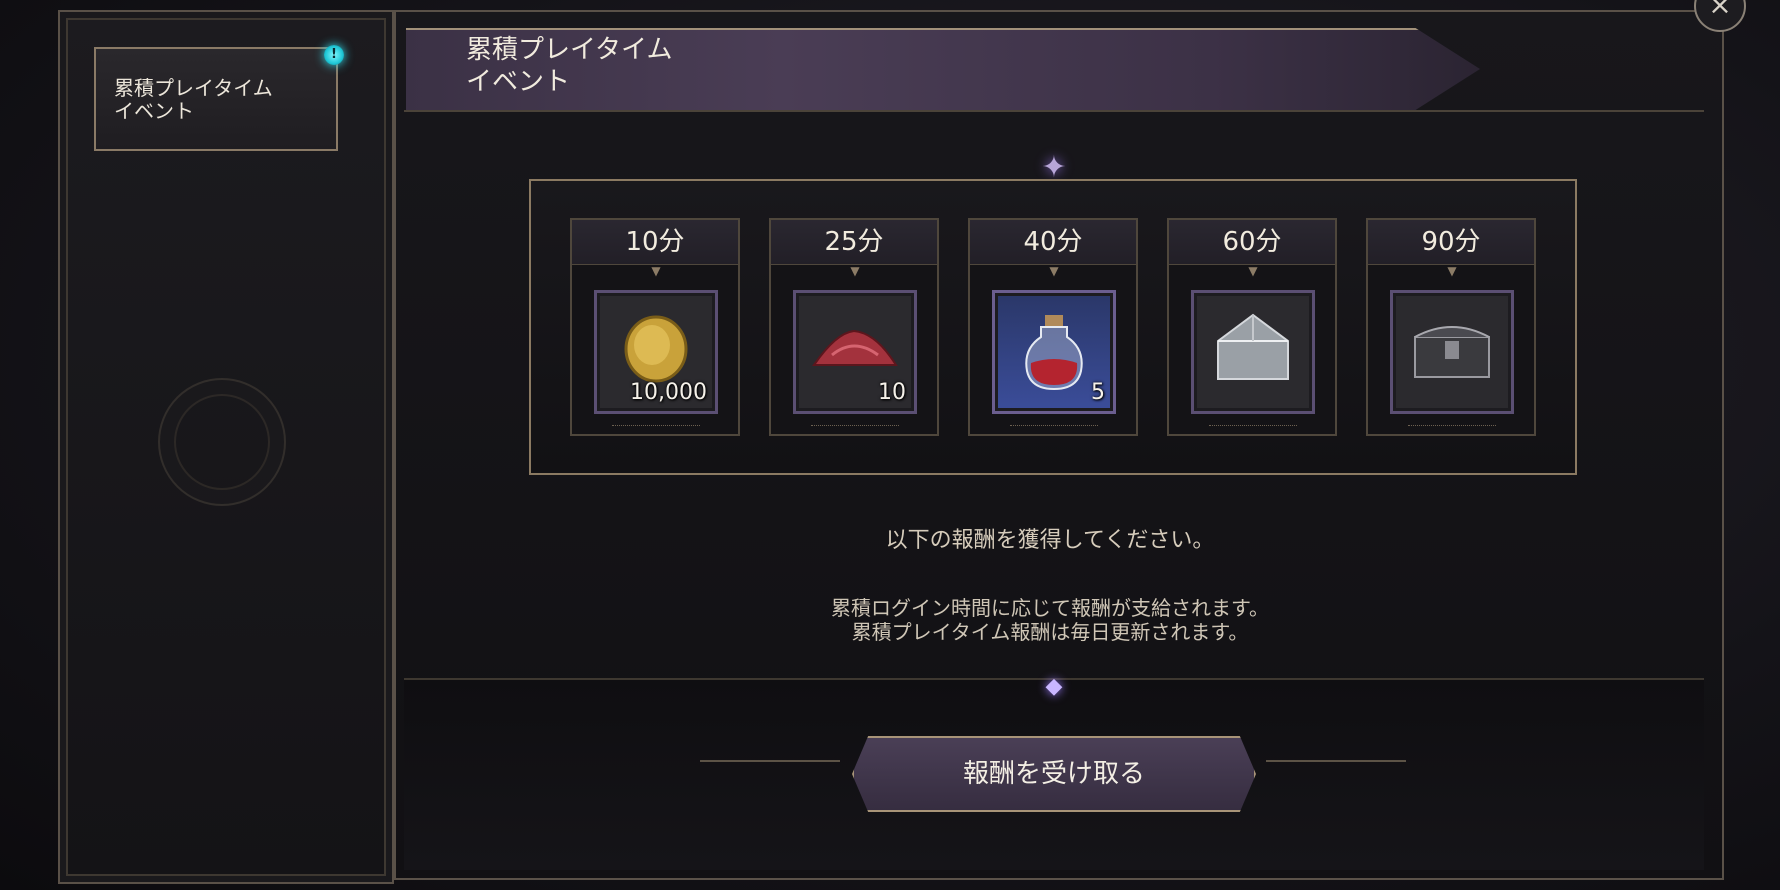  Describe the element at coordinates (668, 392) in the screenshot. I see `reward-quantity: 10,000` at that location.